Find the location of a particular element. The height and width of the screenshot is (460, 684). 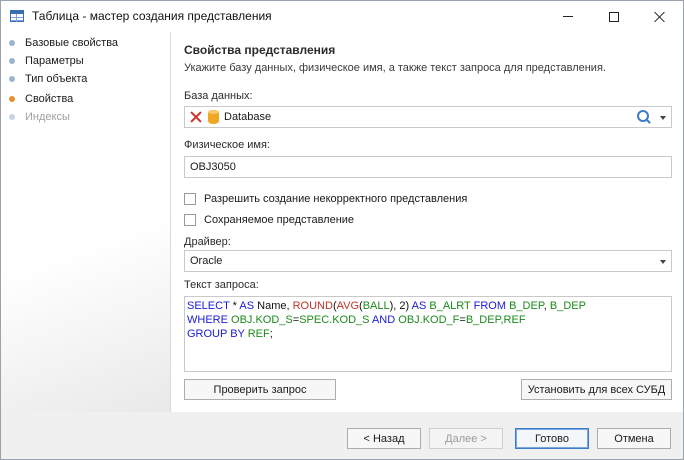

step-future-dot-icon is located at coordinates (12, 117).